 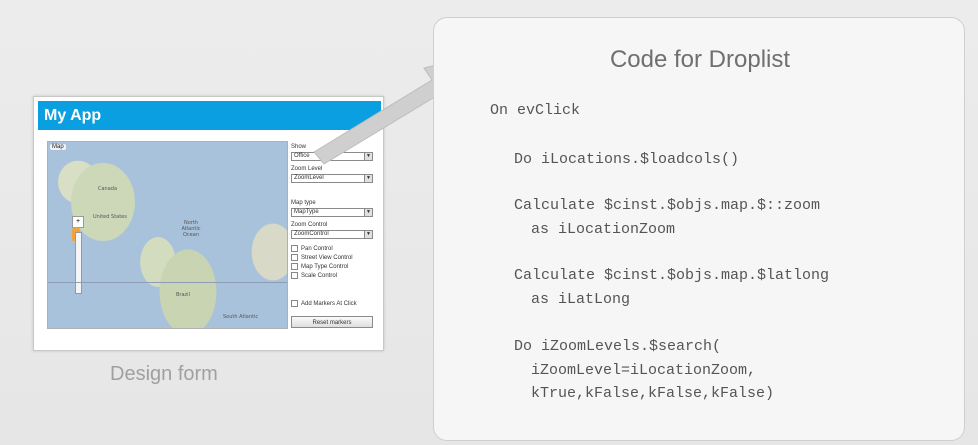 I want to click on code-line: On evClick, so click(x=535, y=110).